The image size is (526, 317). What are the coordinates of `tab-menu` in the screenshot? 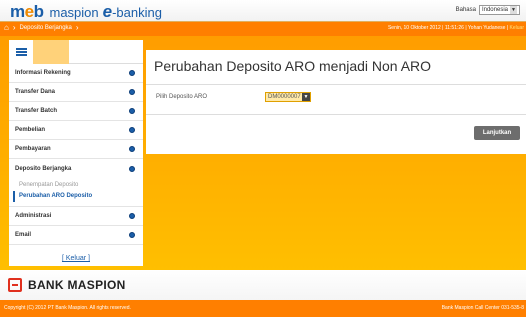 It's located at (21, 52).